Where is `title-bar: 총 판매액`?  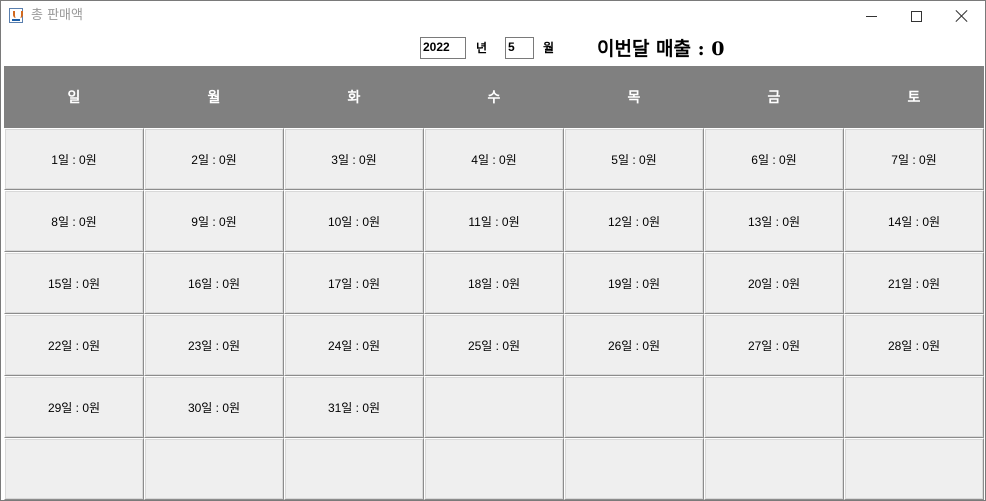 title-bar: 총 판매액 is located at coordinates (493, 16).